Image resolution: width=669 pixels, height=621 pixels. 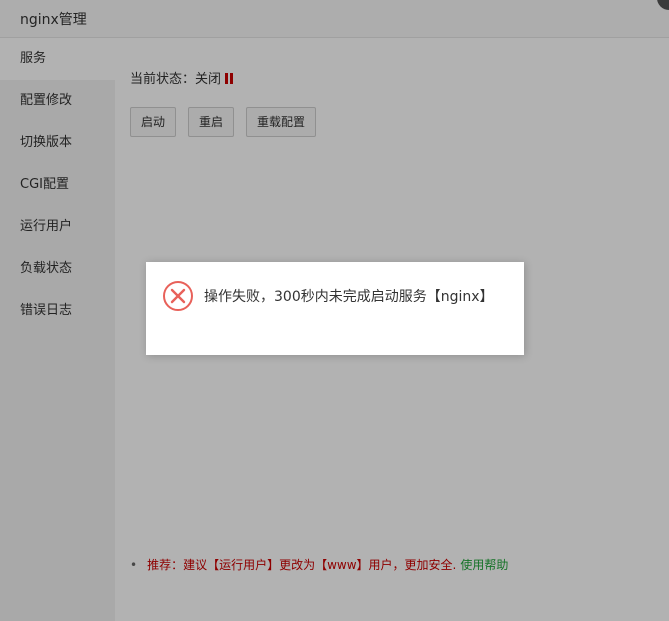 I want to click on error-dialog: 操作失败，300秒内未完成启动服务【nginx】, so click(x=335, y=308).